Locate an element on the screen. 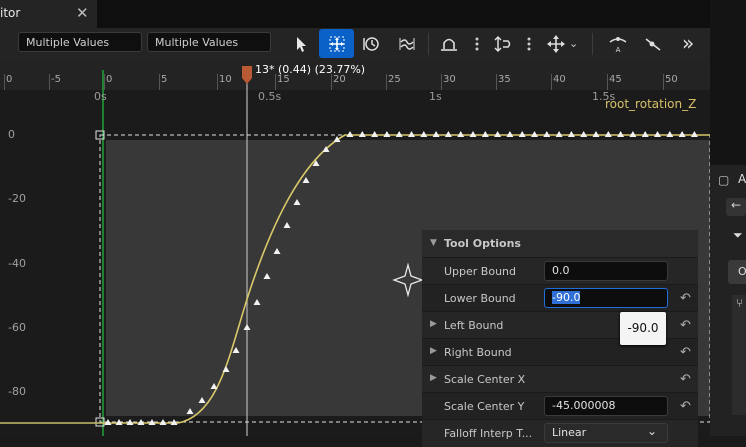  panel-top is located at coordinates (728, 82).